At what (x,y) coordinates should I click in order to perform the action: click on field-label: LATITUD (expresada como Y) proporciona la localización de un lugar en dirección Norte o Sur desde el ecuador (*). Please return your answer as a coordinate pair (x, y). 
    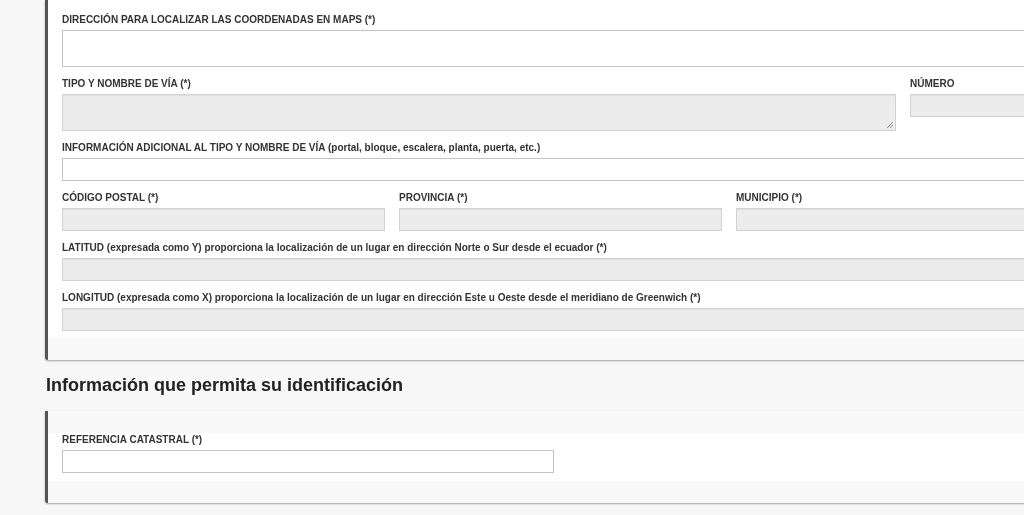
    Looking at the image, I should click on (335, 248).